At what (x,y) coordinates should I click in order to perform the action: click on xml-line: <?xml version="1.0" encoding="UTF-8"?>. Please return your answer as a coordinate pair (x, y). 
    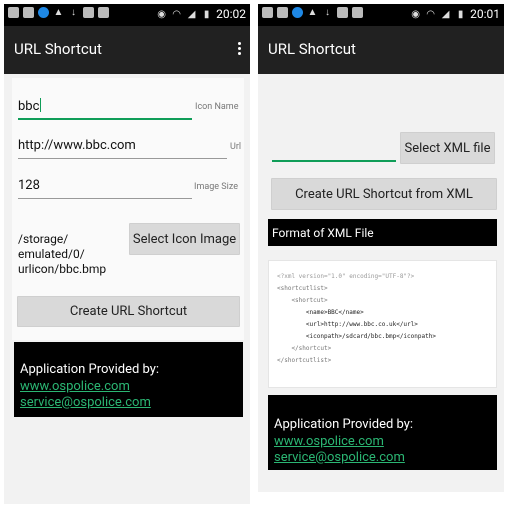
    Looking at the image, I should click on (346, 276).